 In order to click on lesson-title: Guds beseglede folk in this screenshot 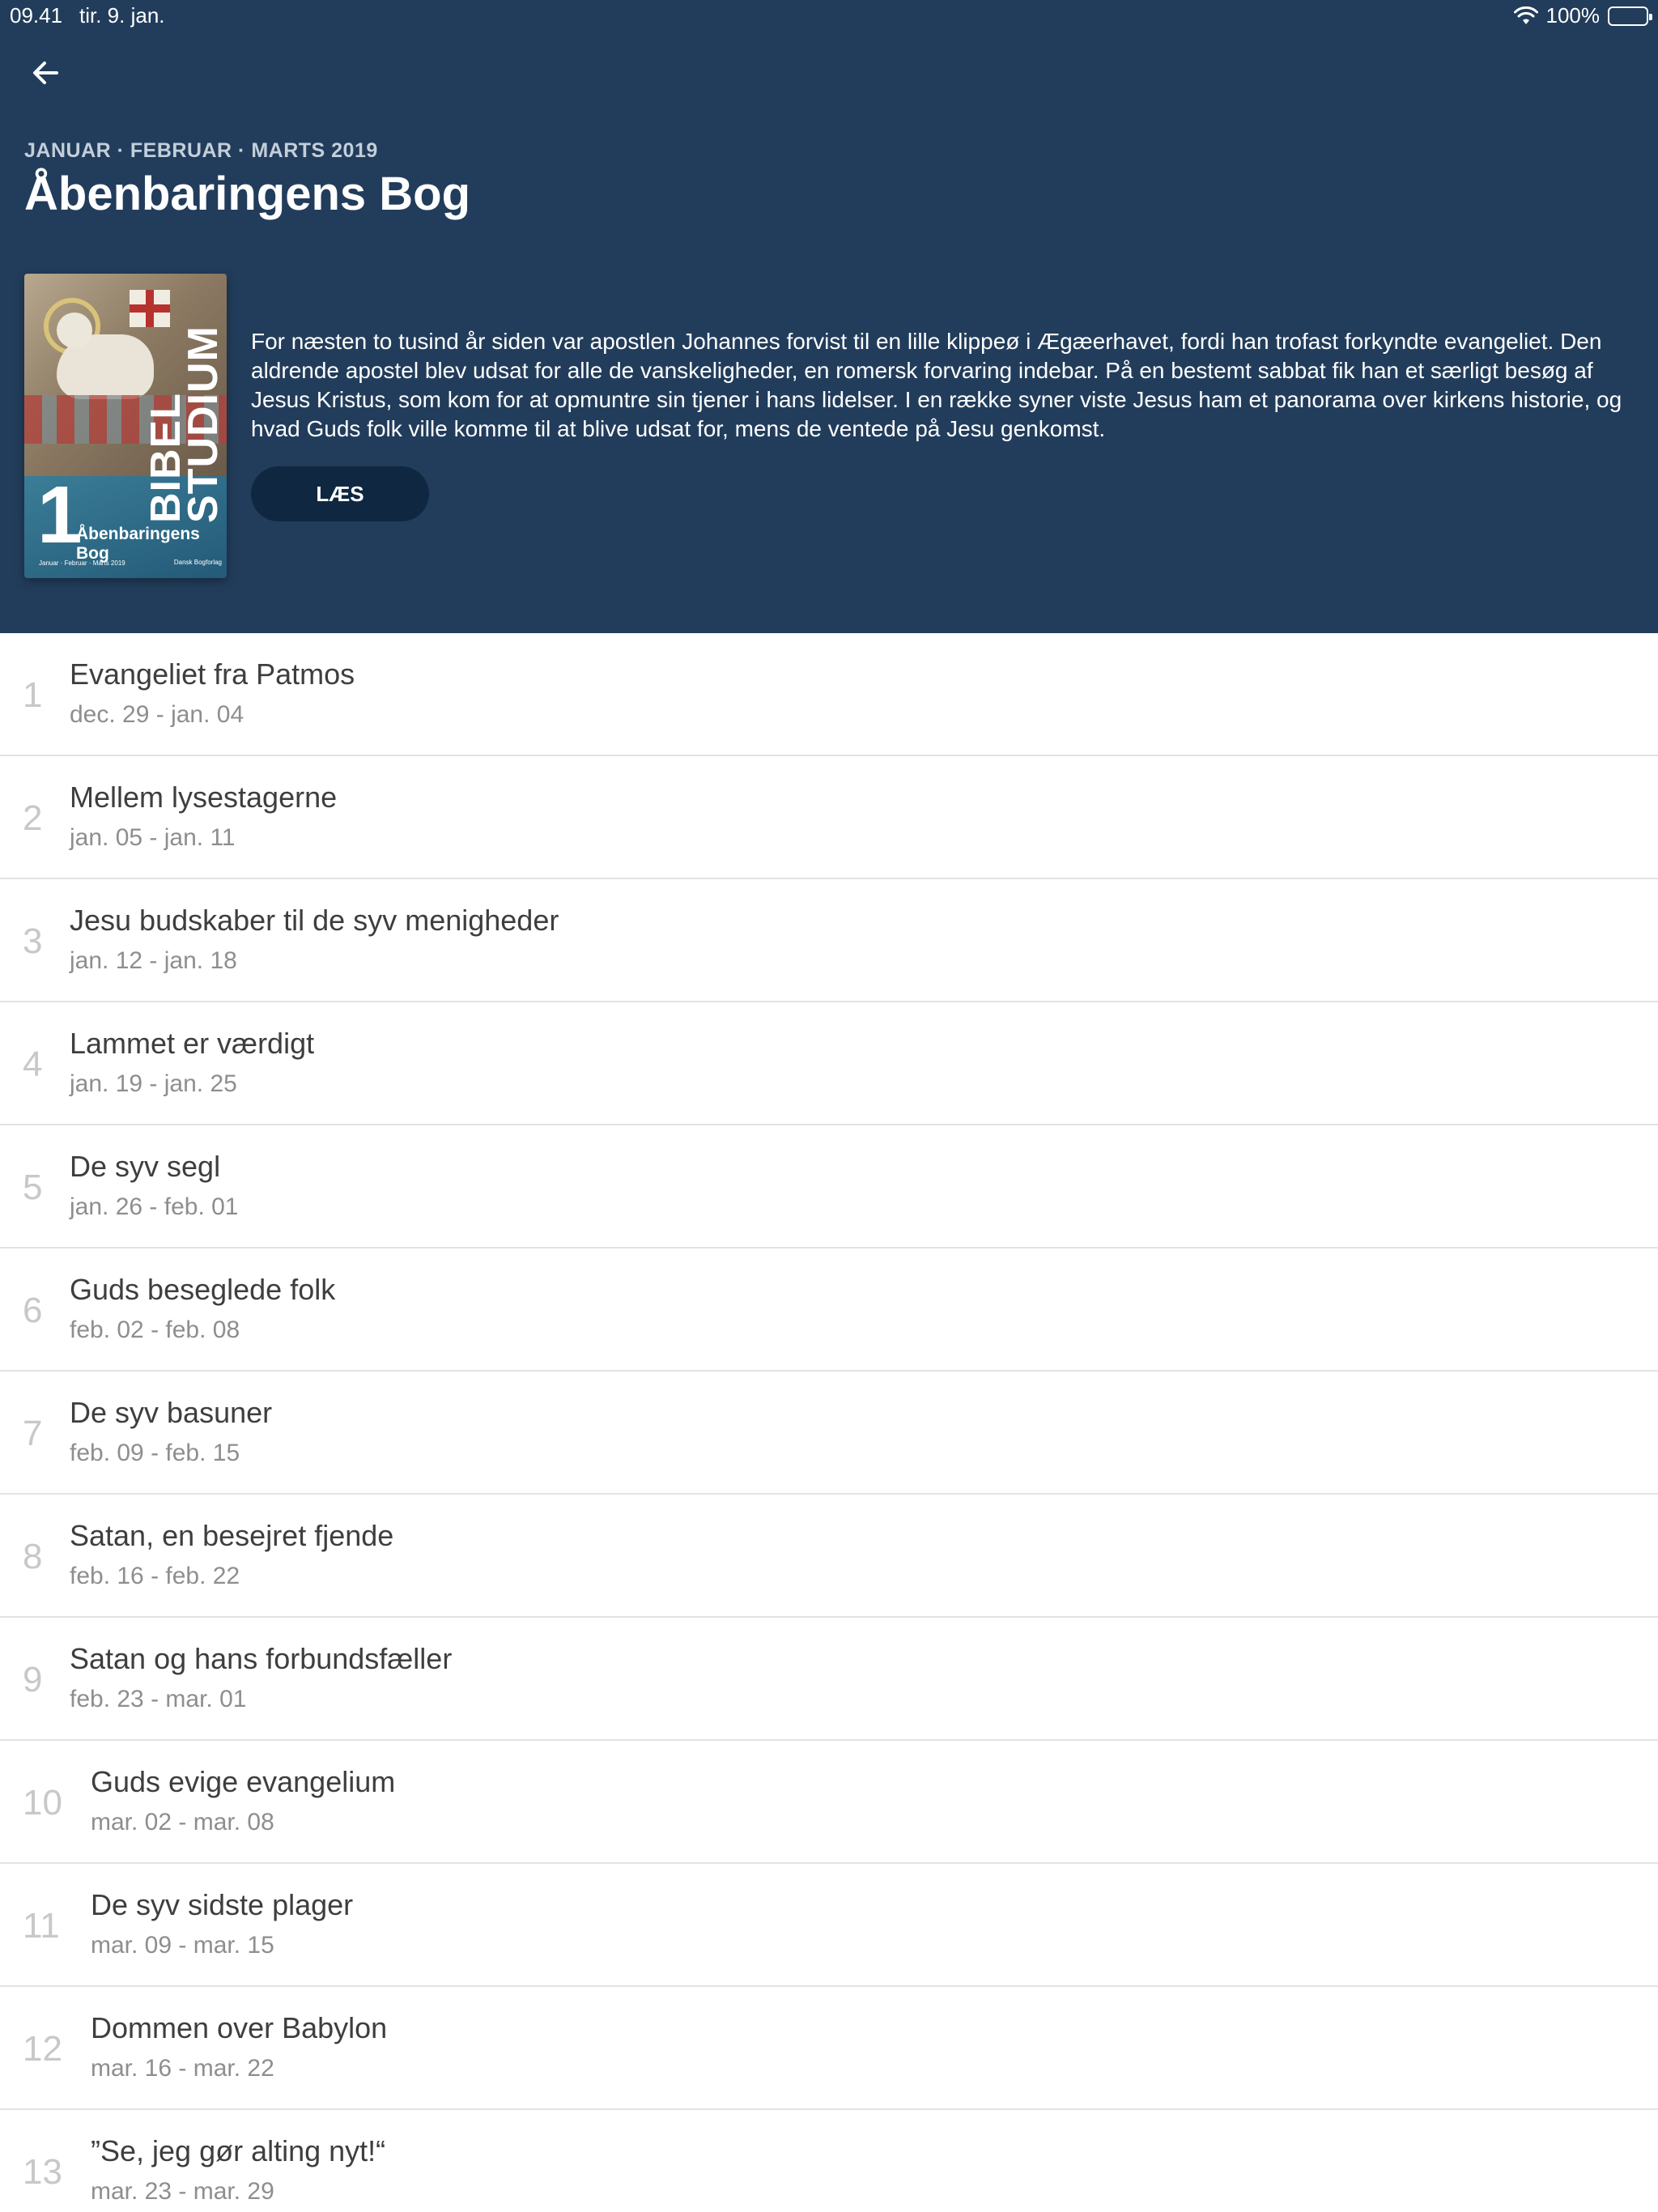, I will do `click(203, 1289)`.